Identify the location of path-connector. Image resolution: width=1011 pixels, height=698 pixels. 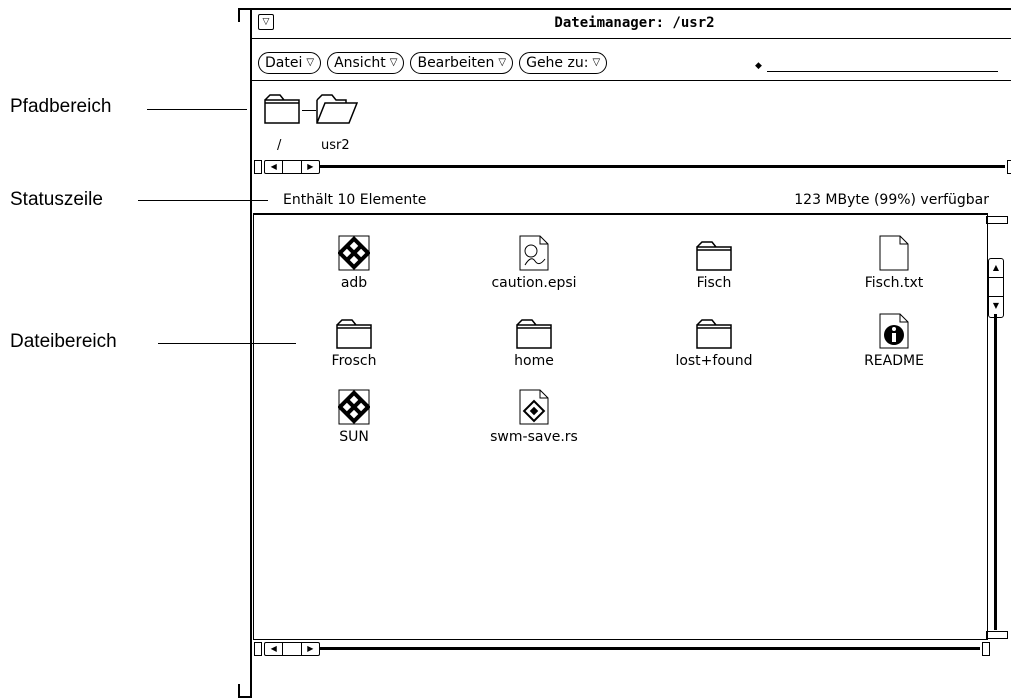
(309, 110).